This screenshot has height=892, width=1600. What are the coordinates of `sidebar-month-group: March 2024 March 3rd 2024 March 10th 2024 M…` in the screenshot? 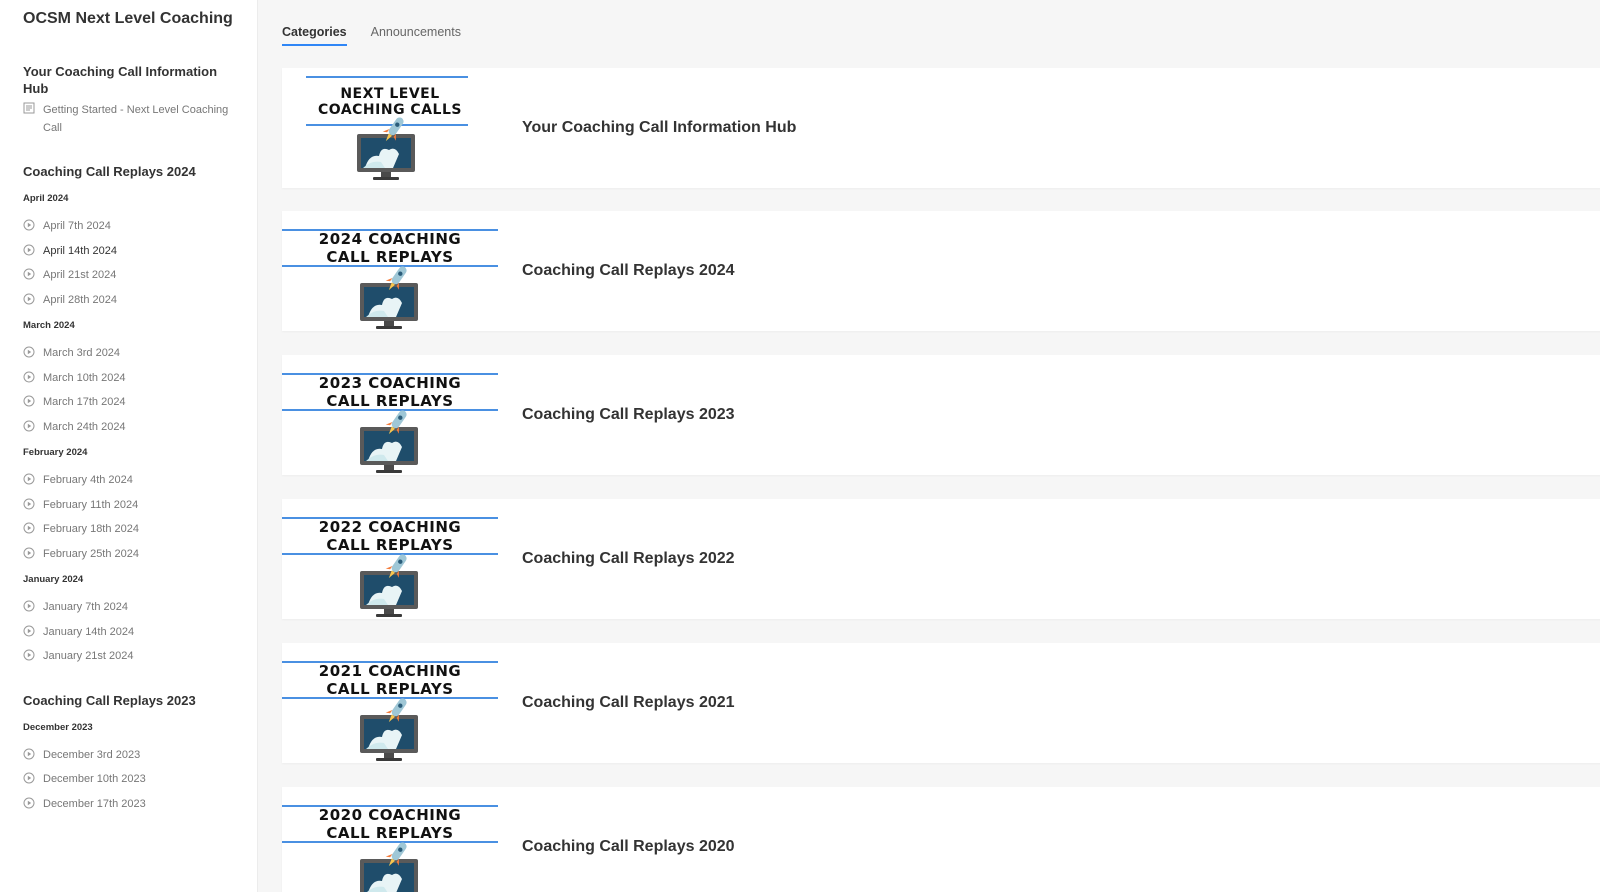 It's located at (128, 377).